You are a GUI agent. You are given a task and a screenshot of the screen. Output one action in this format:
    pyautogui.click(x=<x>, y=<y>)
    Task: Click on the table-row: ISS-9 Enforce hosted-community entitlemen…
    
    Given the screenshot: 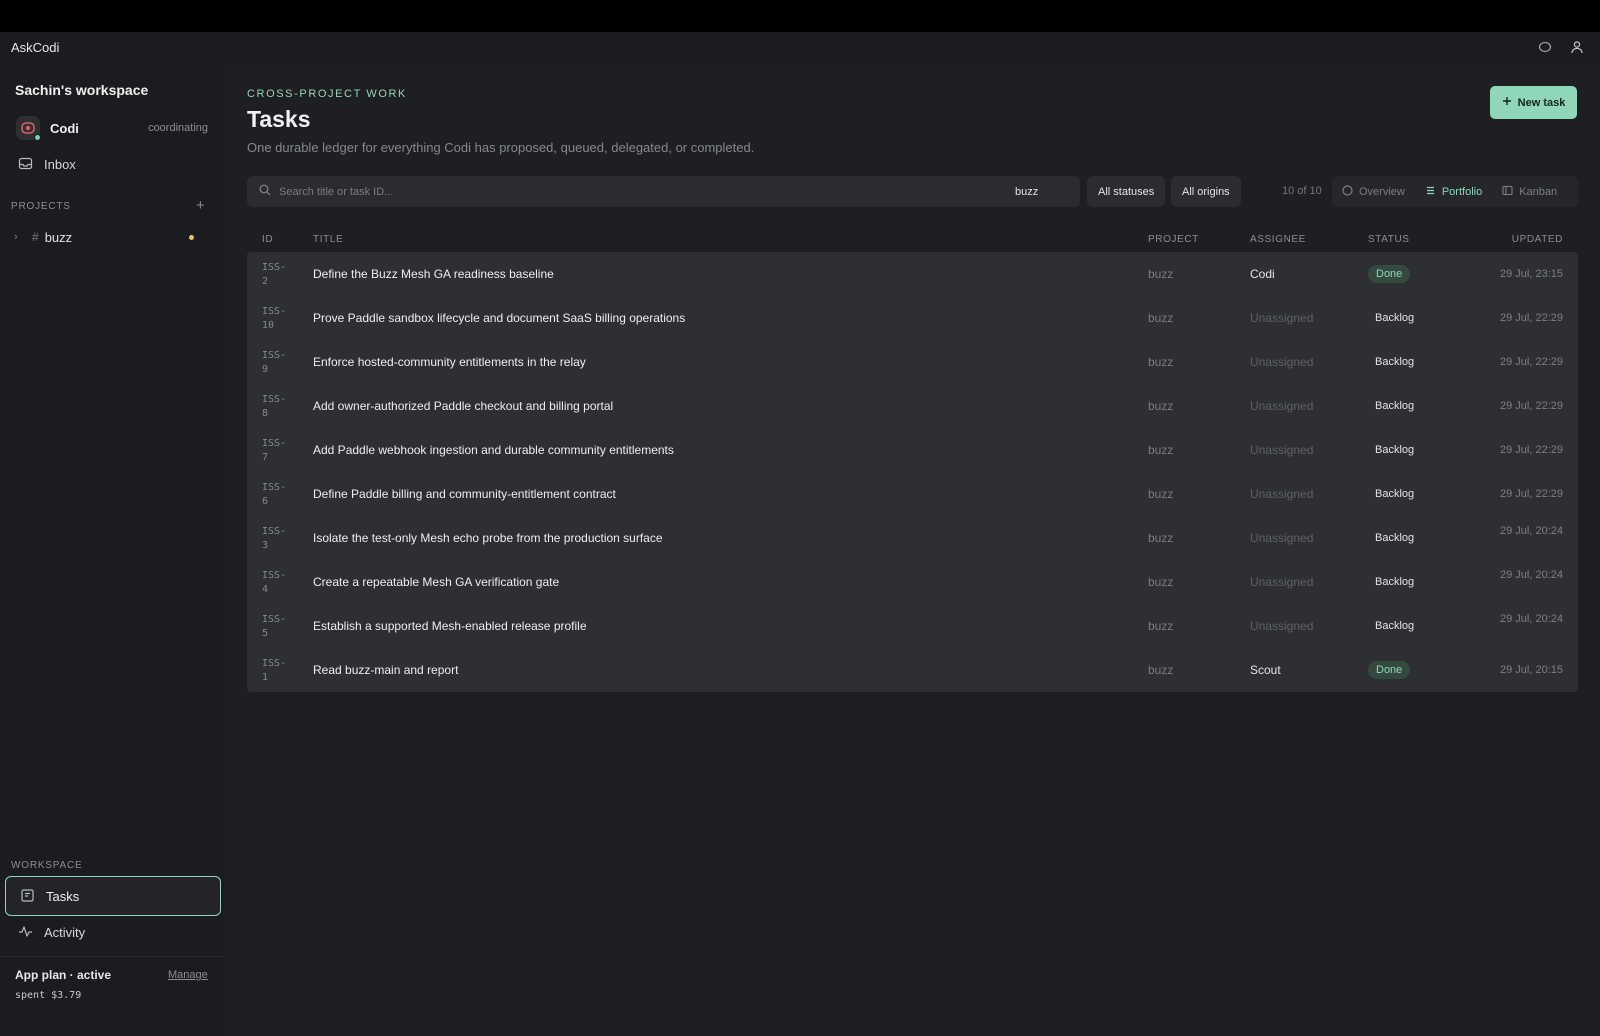 What is the action you would take?
    pyautogui.click(x=912, y=362)
    